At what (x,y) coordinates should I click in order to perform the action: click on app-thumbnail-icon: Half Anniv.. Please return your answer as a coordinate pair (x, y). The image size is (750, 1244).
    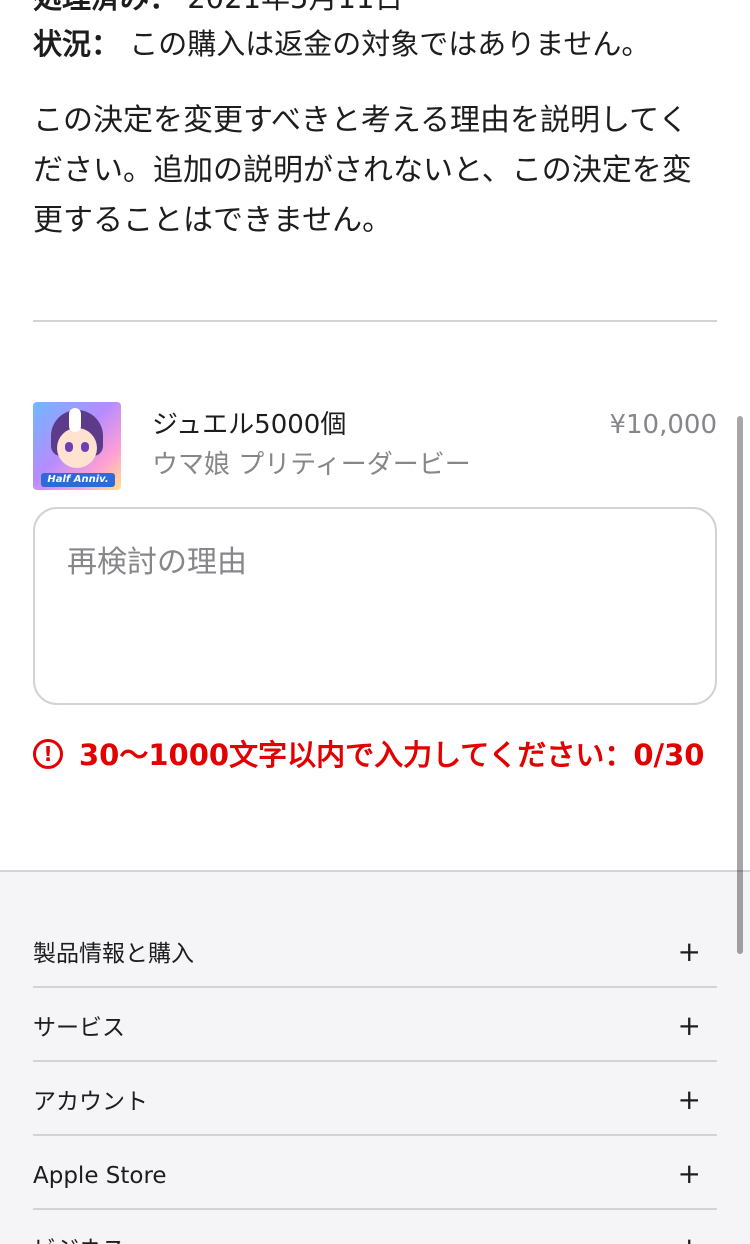
    Looking at the image, I should click on (77, 446).